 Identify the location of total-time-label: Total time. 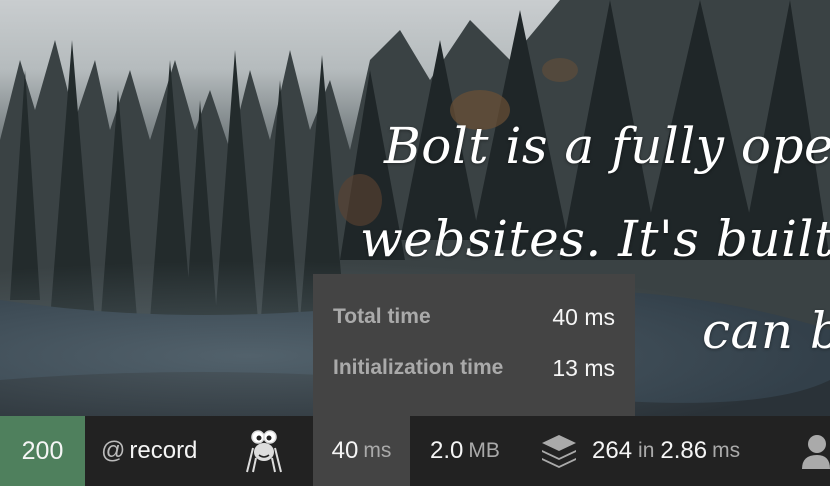
(382, 316).